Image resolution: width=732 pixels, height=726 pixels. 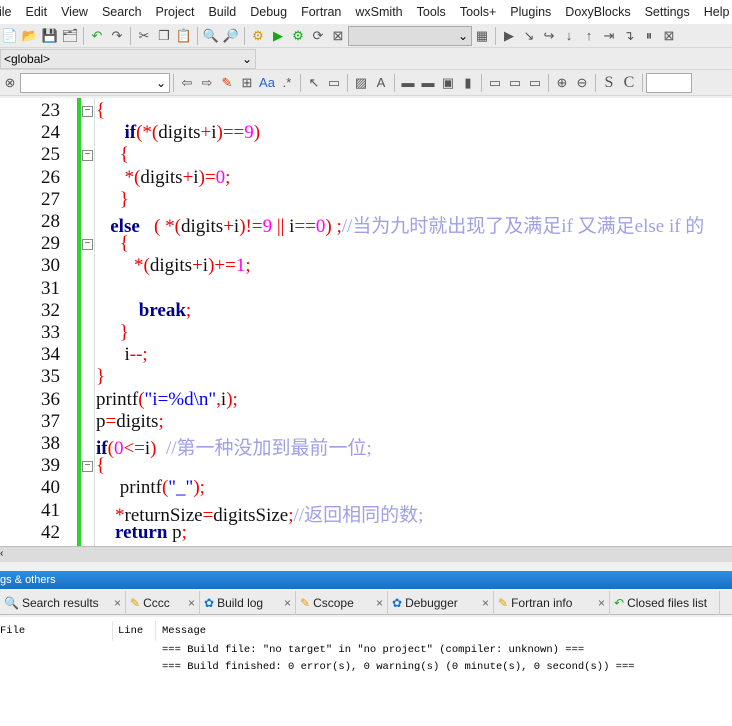 What do you see at coordinates (569, 36) in the screenshot?
I see `step-into-icon: ↓` at bounding box center [569, 36].